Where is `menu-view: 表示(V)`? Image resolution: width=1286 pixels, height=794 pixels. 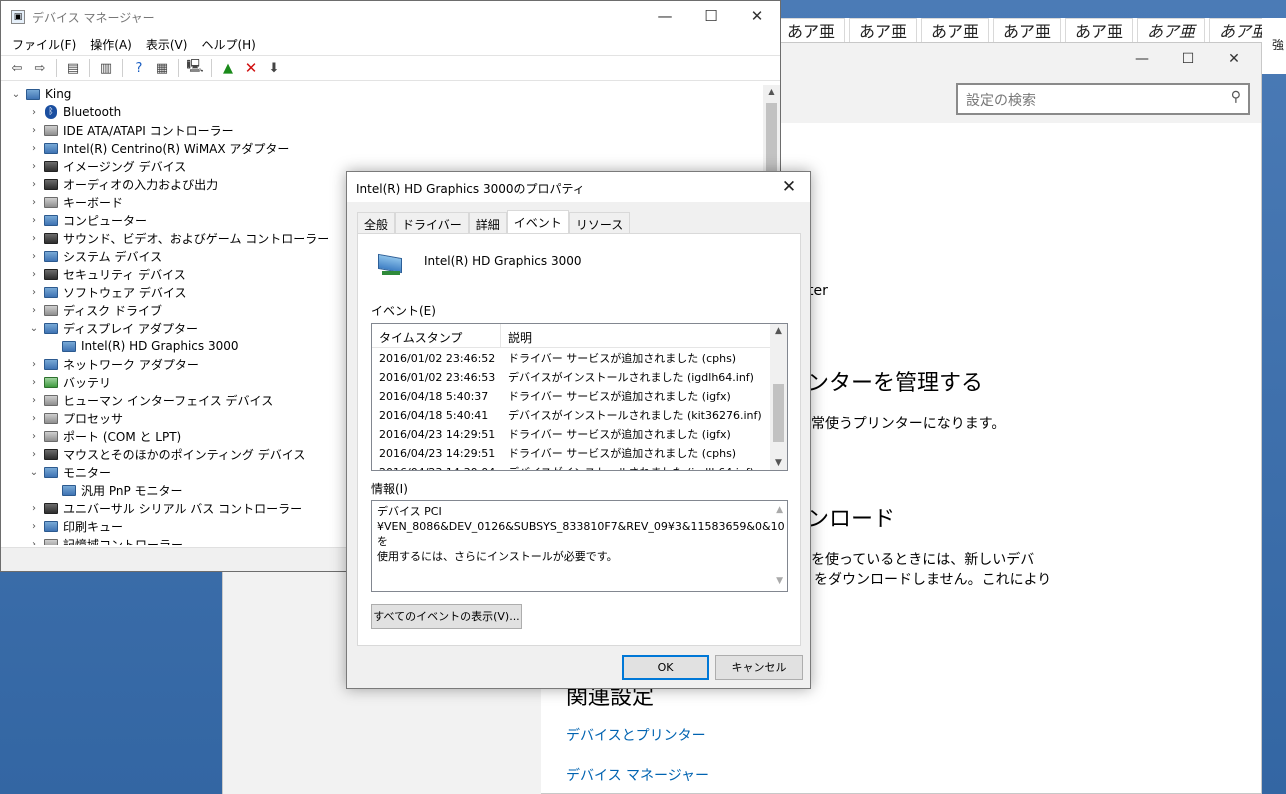
menu-view: 表示(V) is located at coordinates (167, 44).